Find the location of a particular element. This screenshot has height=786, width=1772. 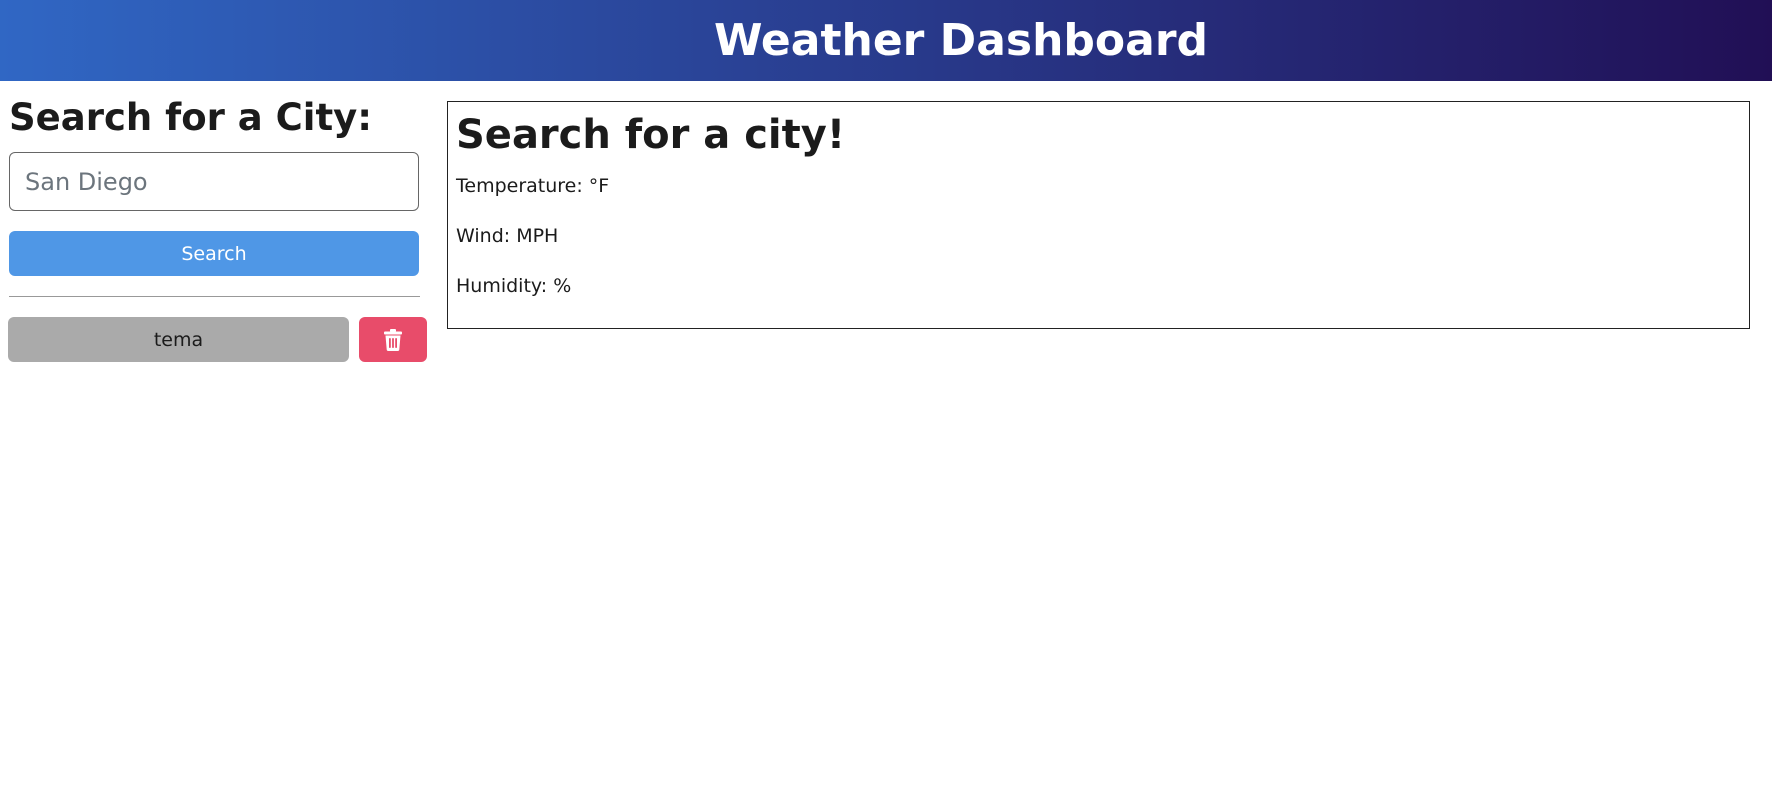

trash-icon is located at coordinates (393, 339).